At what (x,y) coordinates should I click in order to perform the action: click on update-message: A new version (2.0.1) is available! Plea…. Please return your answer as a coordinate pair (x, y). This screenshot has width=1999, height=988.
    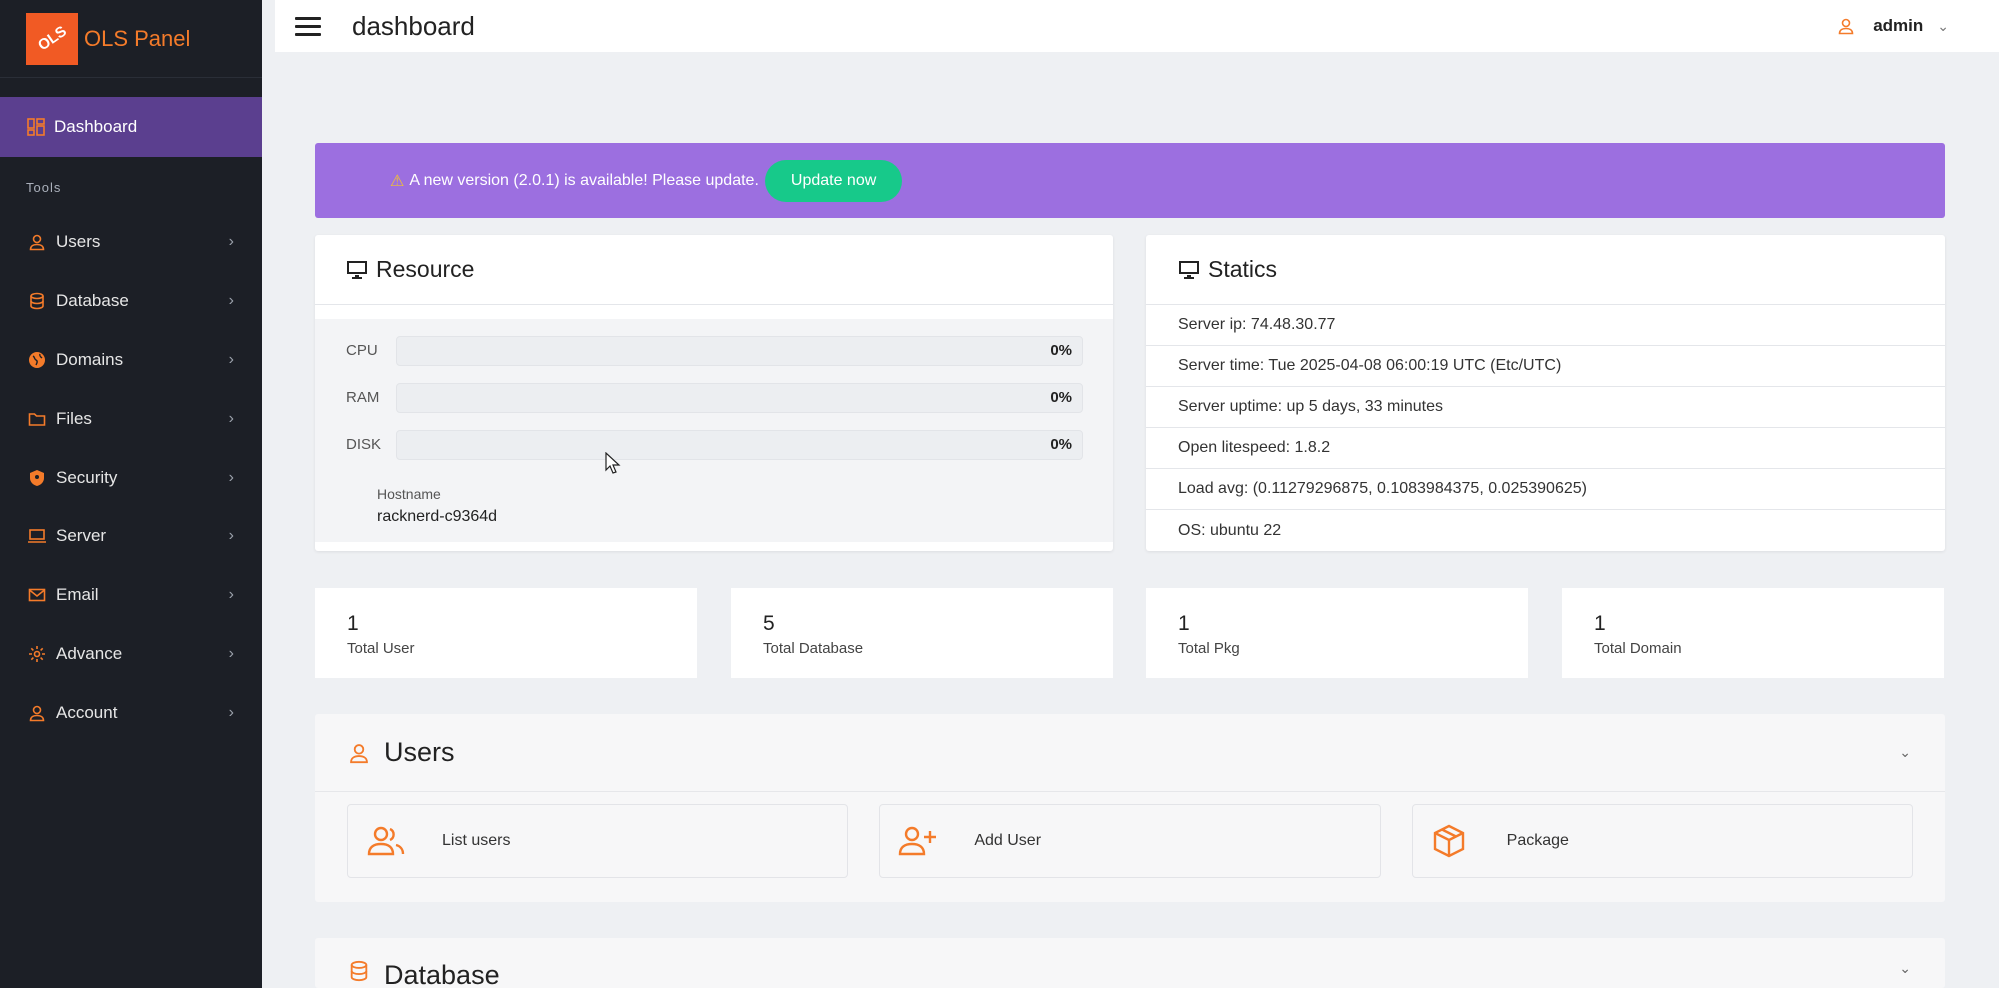
    Looking at the image, I should click on (584, 180).